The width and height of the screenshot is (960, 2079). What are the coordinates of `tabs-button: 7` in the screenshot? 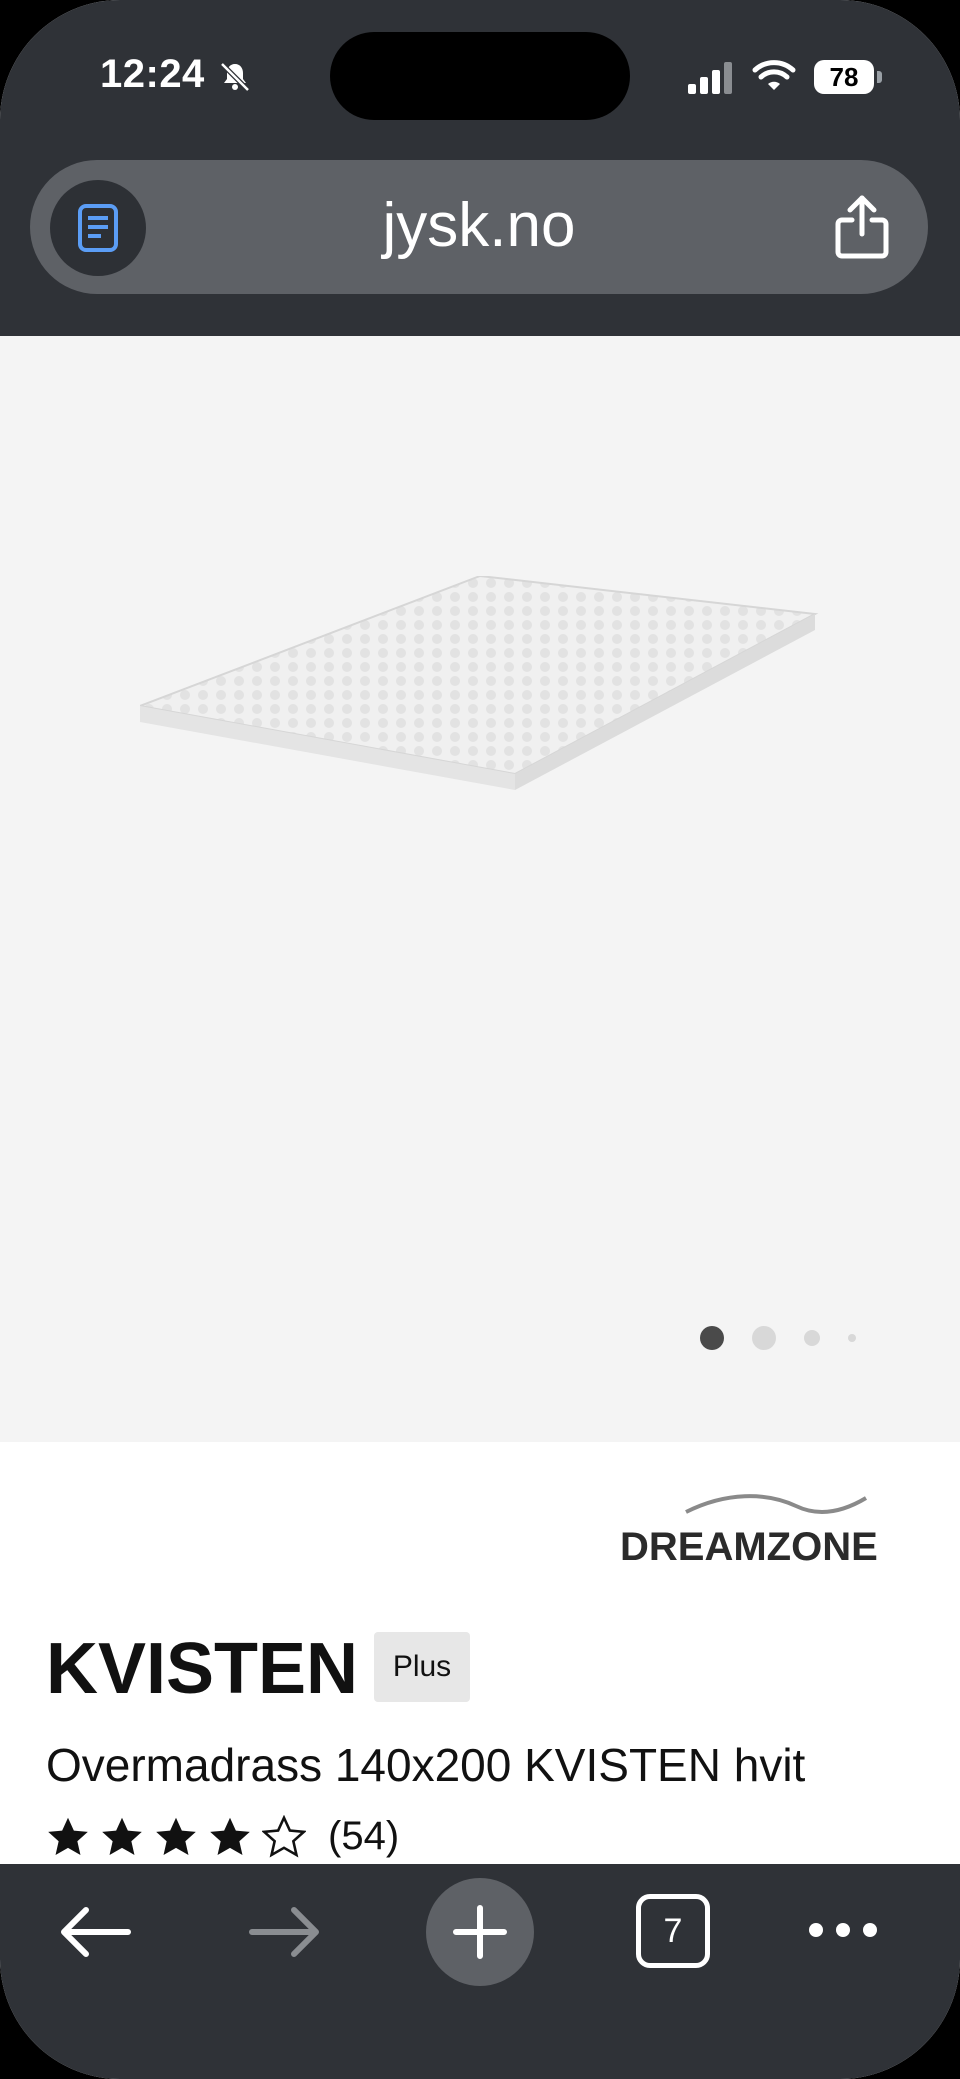 It's located at (673, 1931).